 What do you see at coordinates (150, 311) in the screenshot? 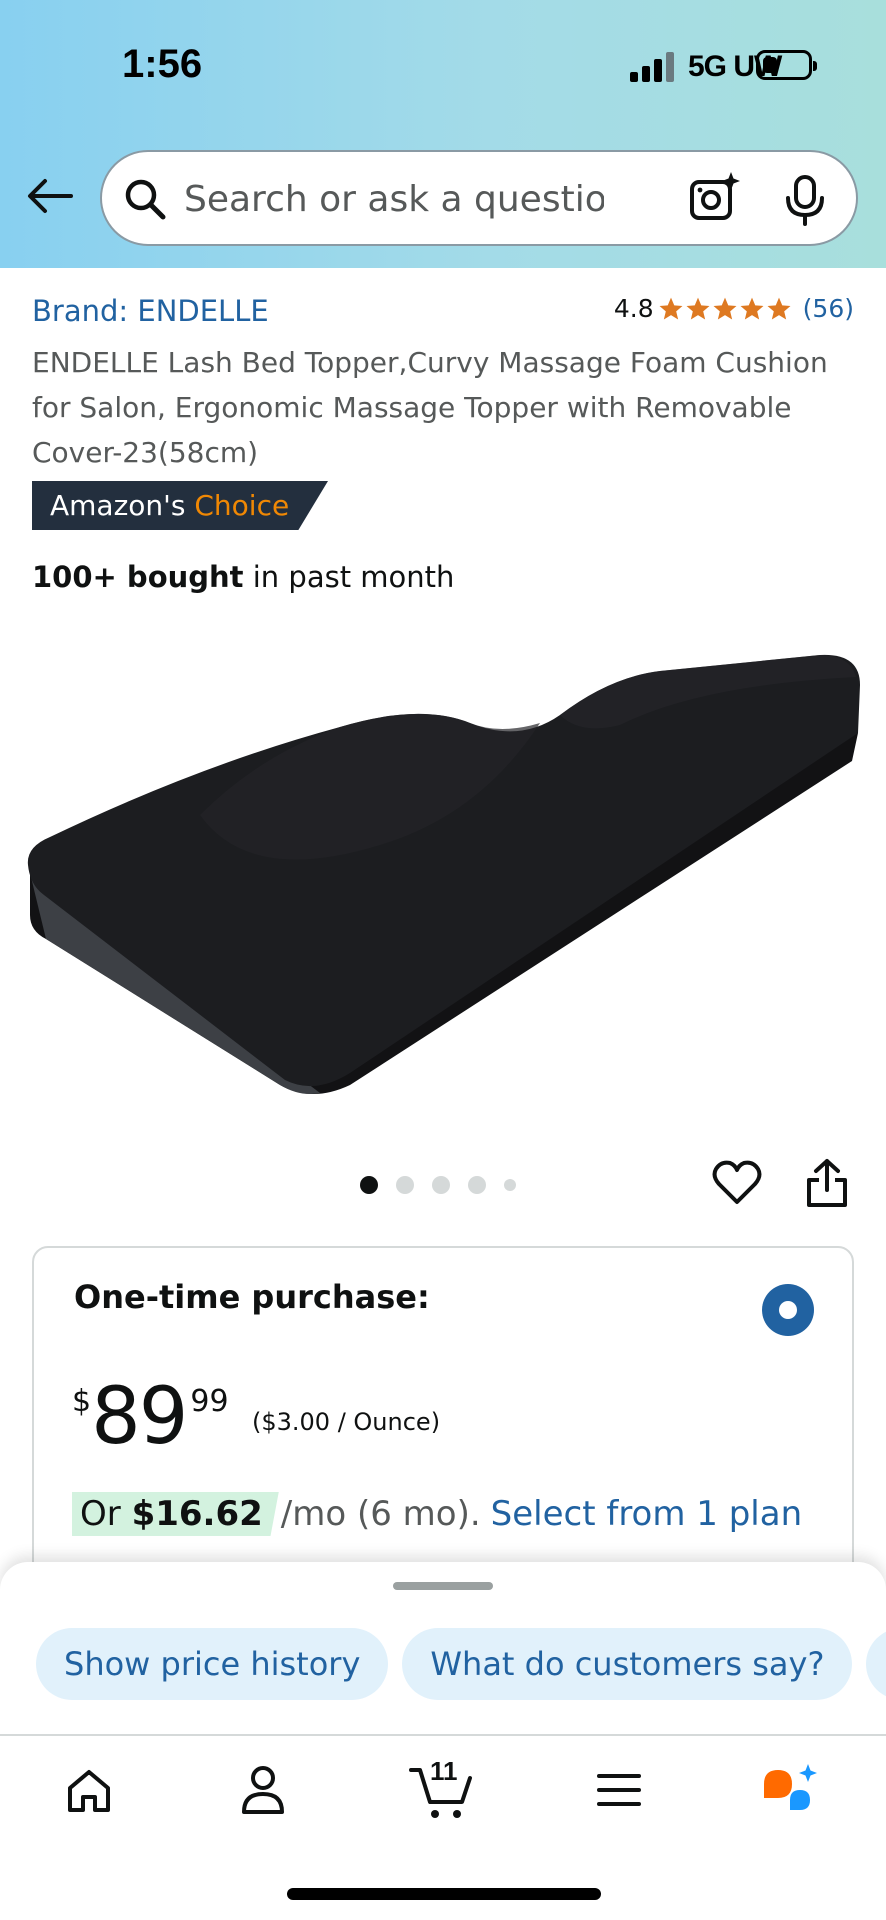
I see `brand-link: Brand: ENDELLE` at bounding box center [150, 311].